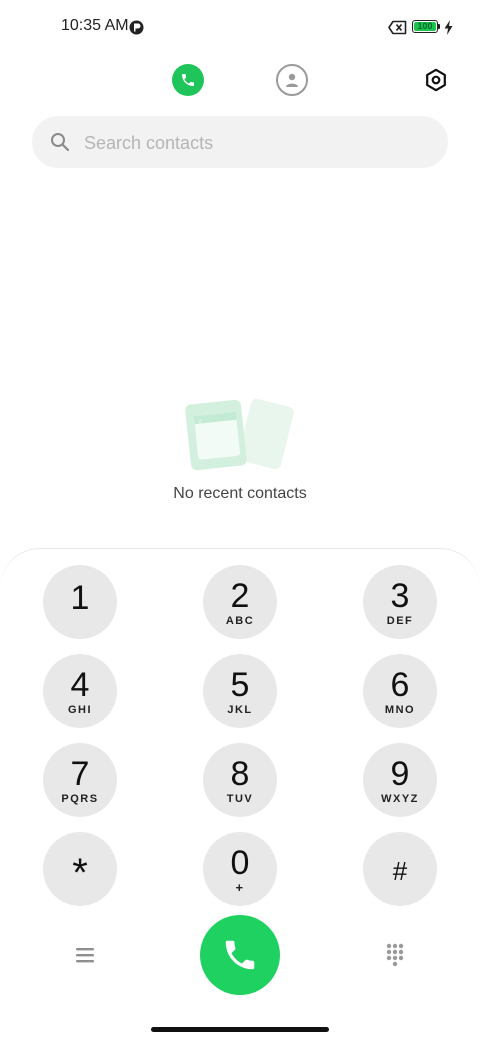 The height and width of the screenshot is (1040, 480). What do you see at coordinates (436, 80) in the screenshot?
I see `settings-icon` at bounding box center [436, 80].